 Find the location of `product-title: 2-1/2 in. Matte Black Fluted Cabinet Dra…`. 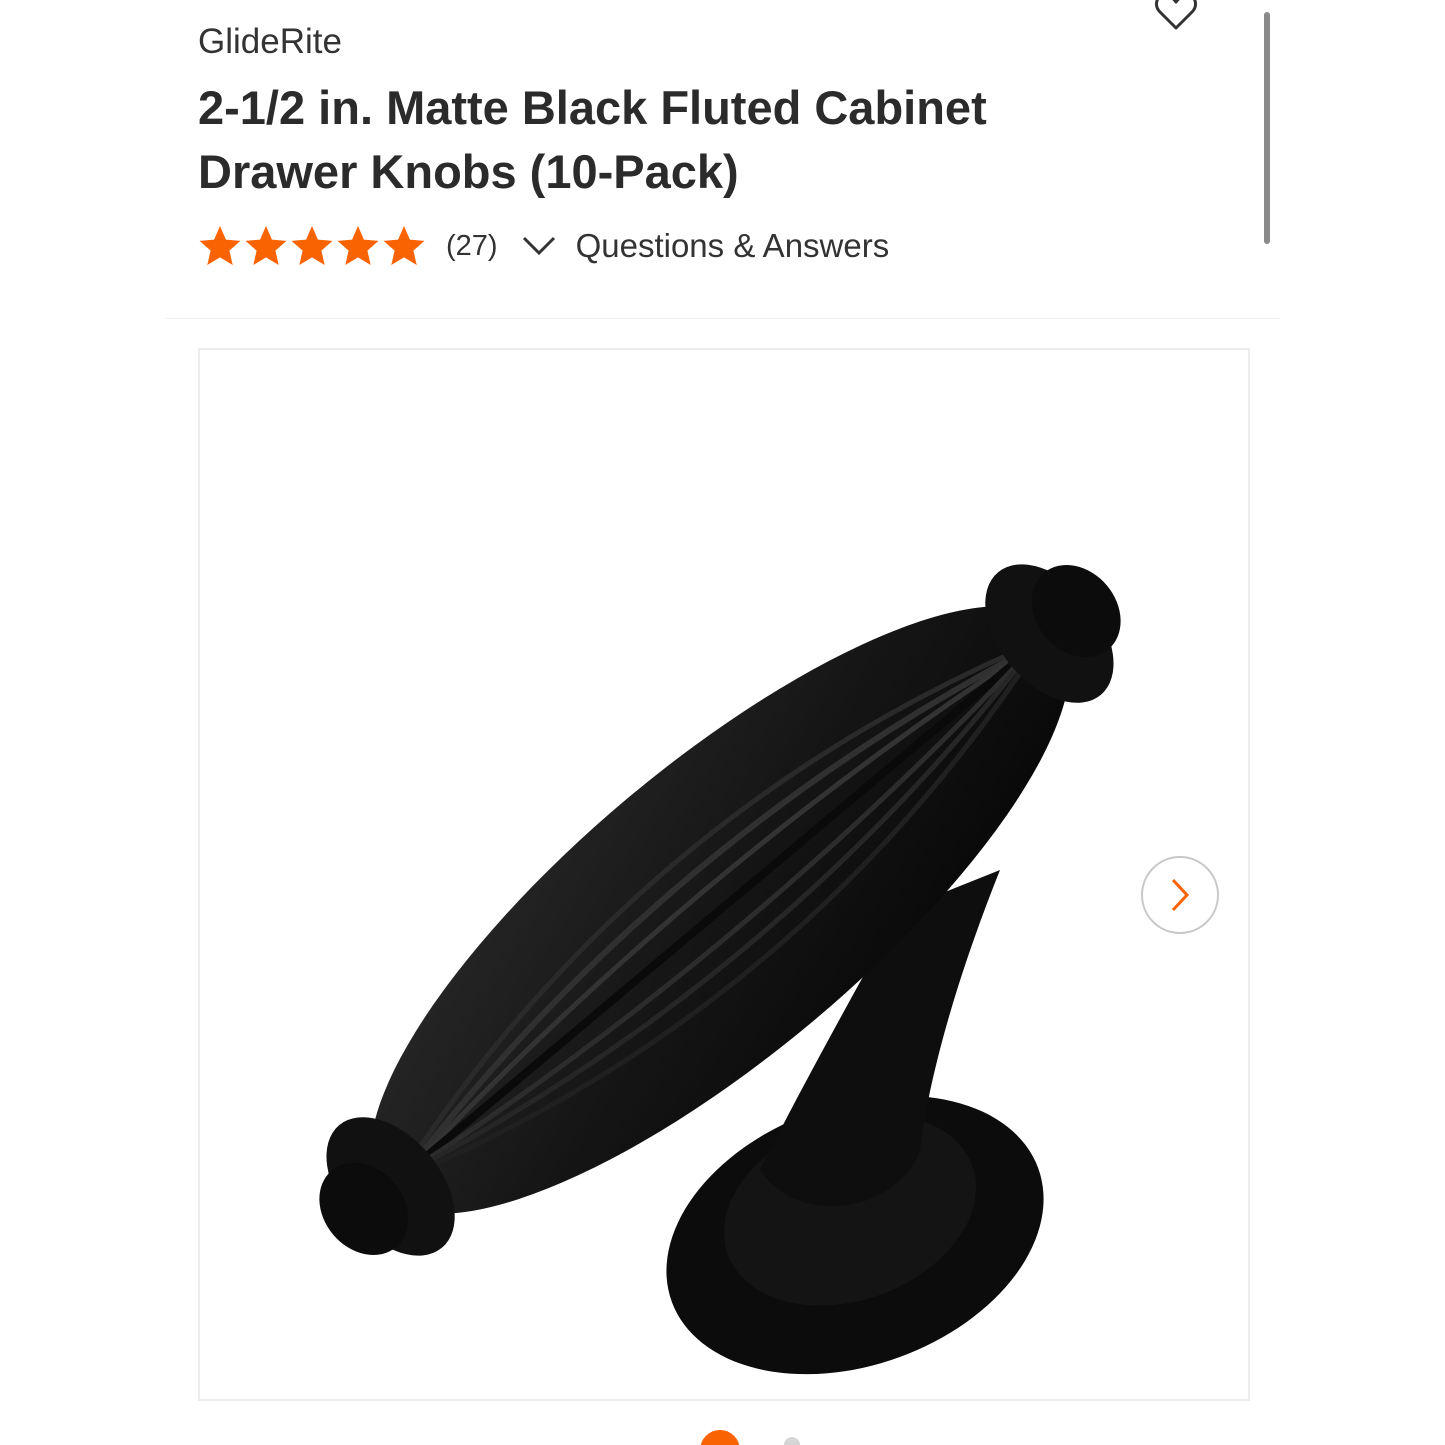

product-title: 2-1/2 in. Matte Black Fluted Cabinet Dra… is located at coordinates (678, 140).